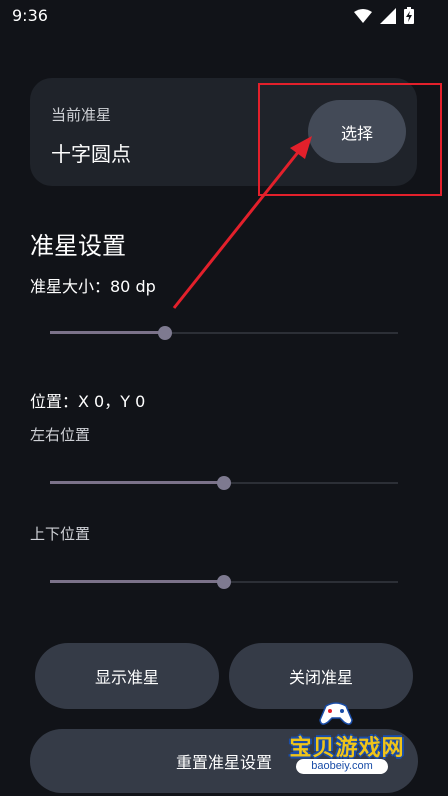 This screenshot has height=796, width=448. I want to click on watermark-url: baobeiy.com, so click(342, 766).